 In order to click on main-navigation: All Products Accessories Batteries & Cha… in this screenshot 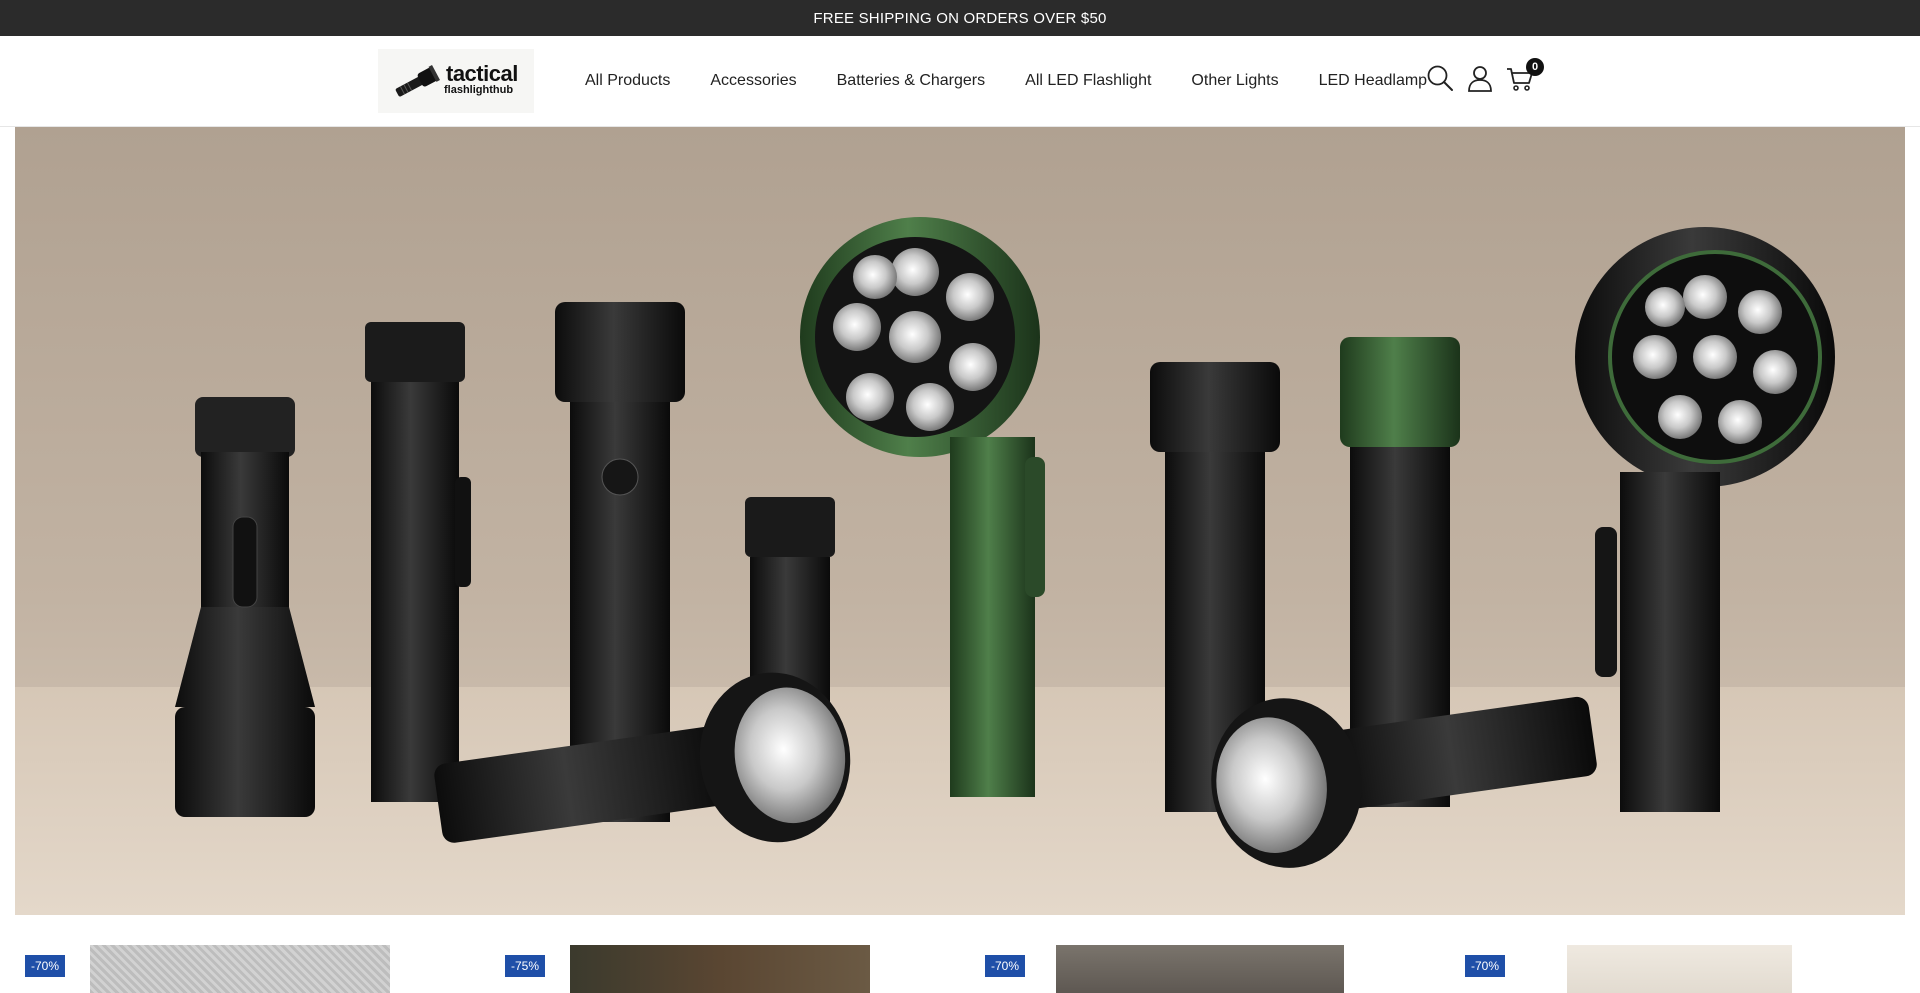, I will do `click(1006, 81)`.